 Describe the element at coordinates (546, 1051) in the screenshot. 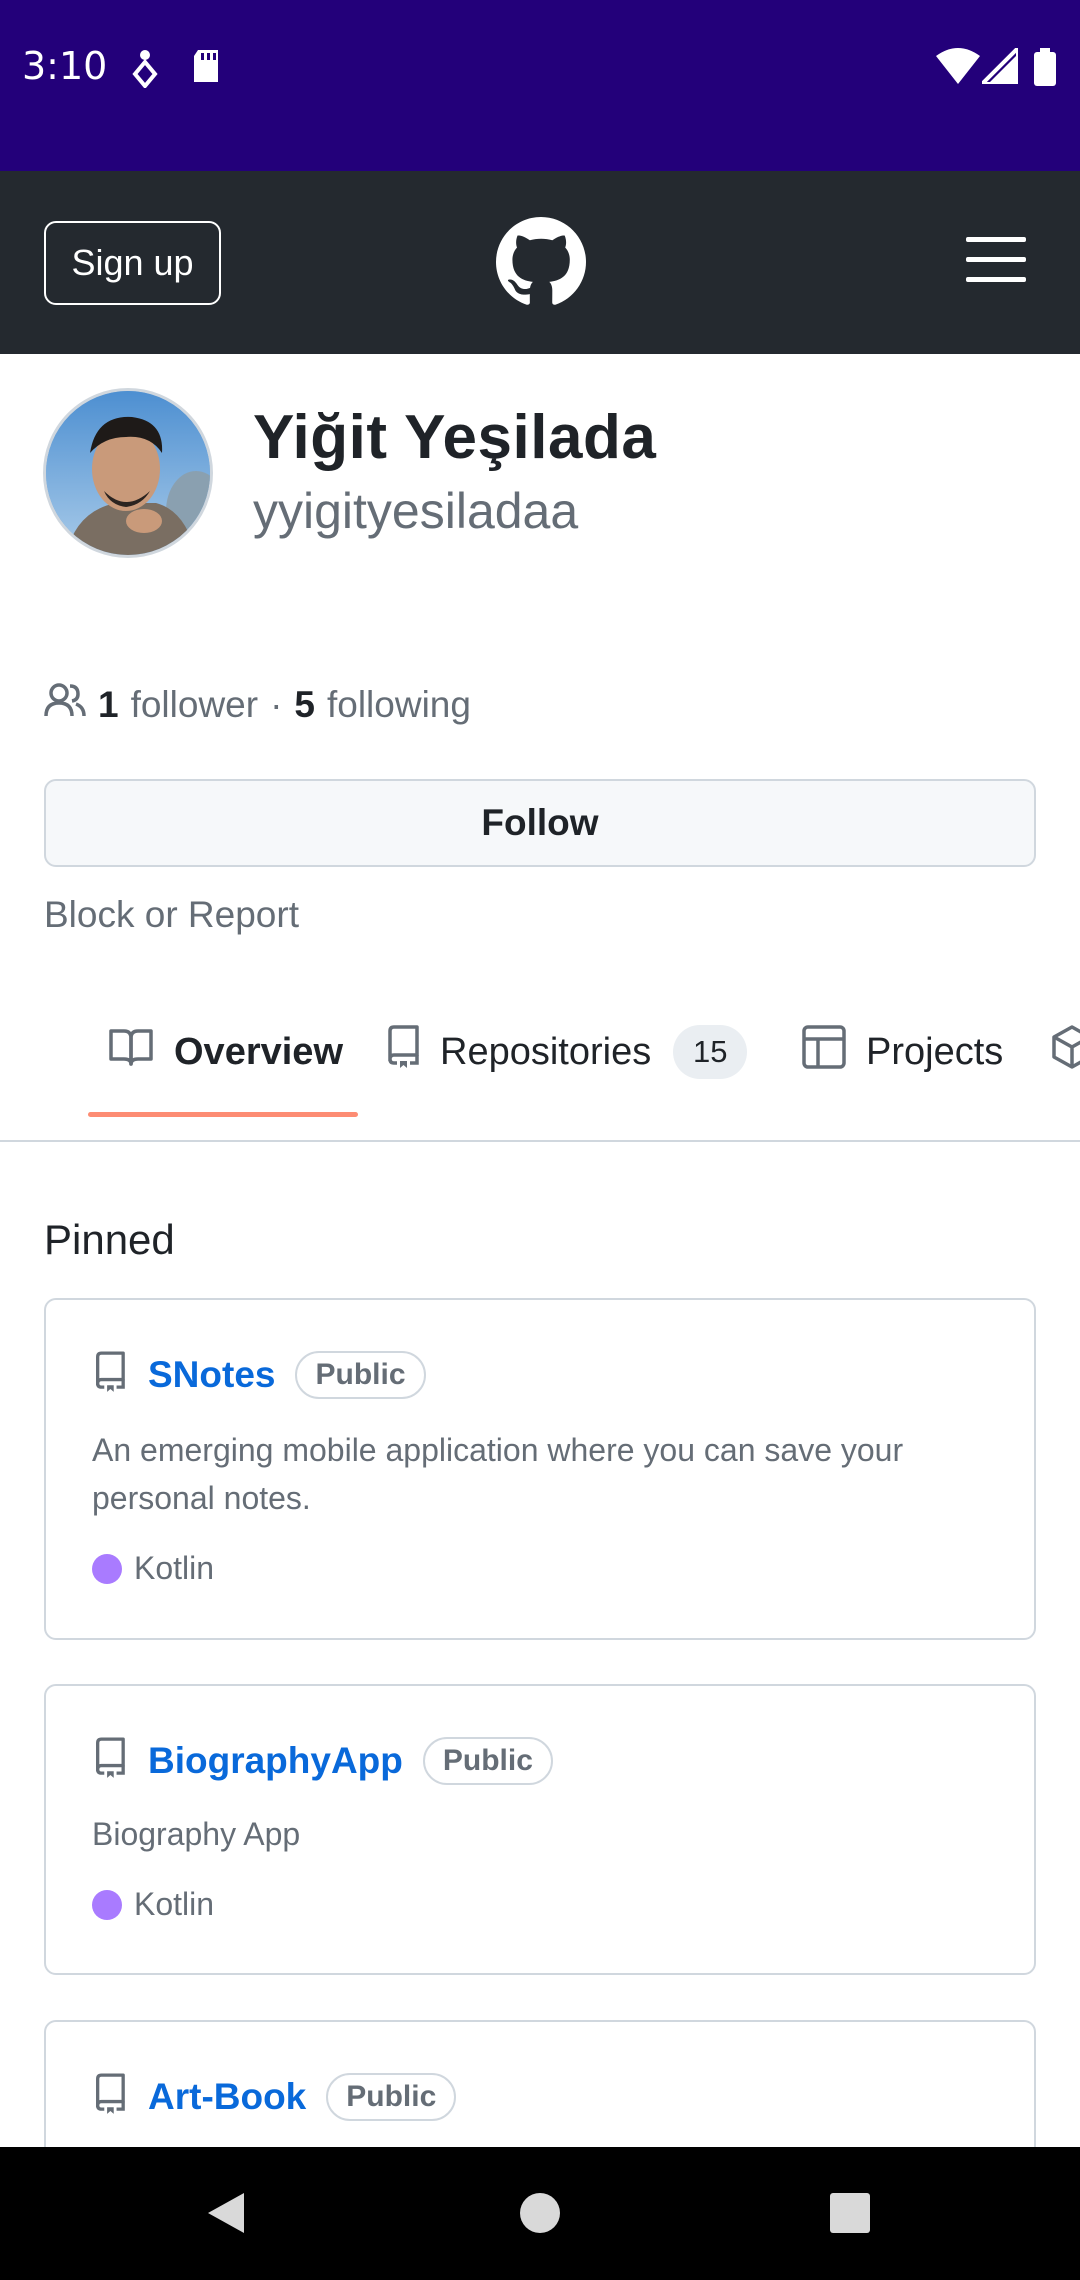

I see `tab-label: Repositories` at that location.